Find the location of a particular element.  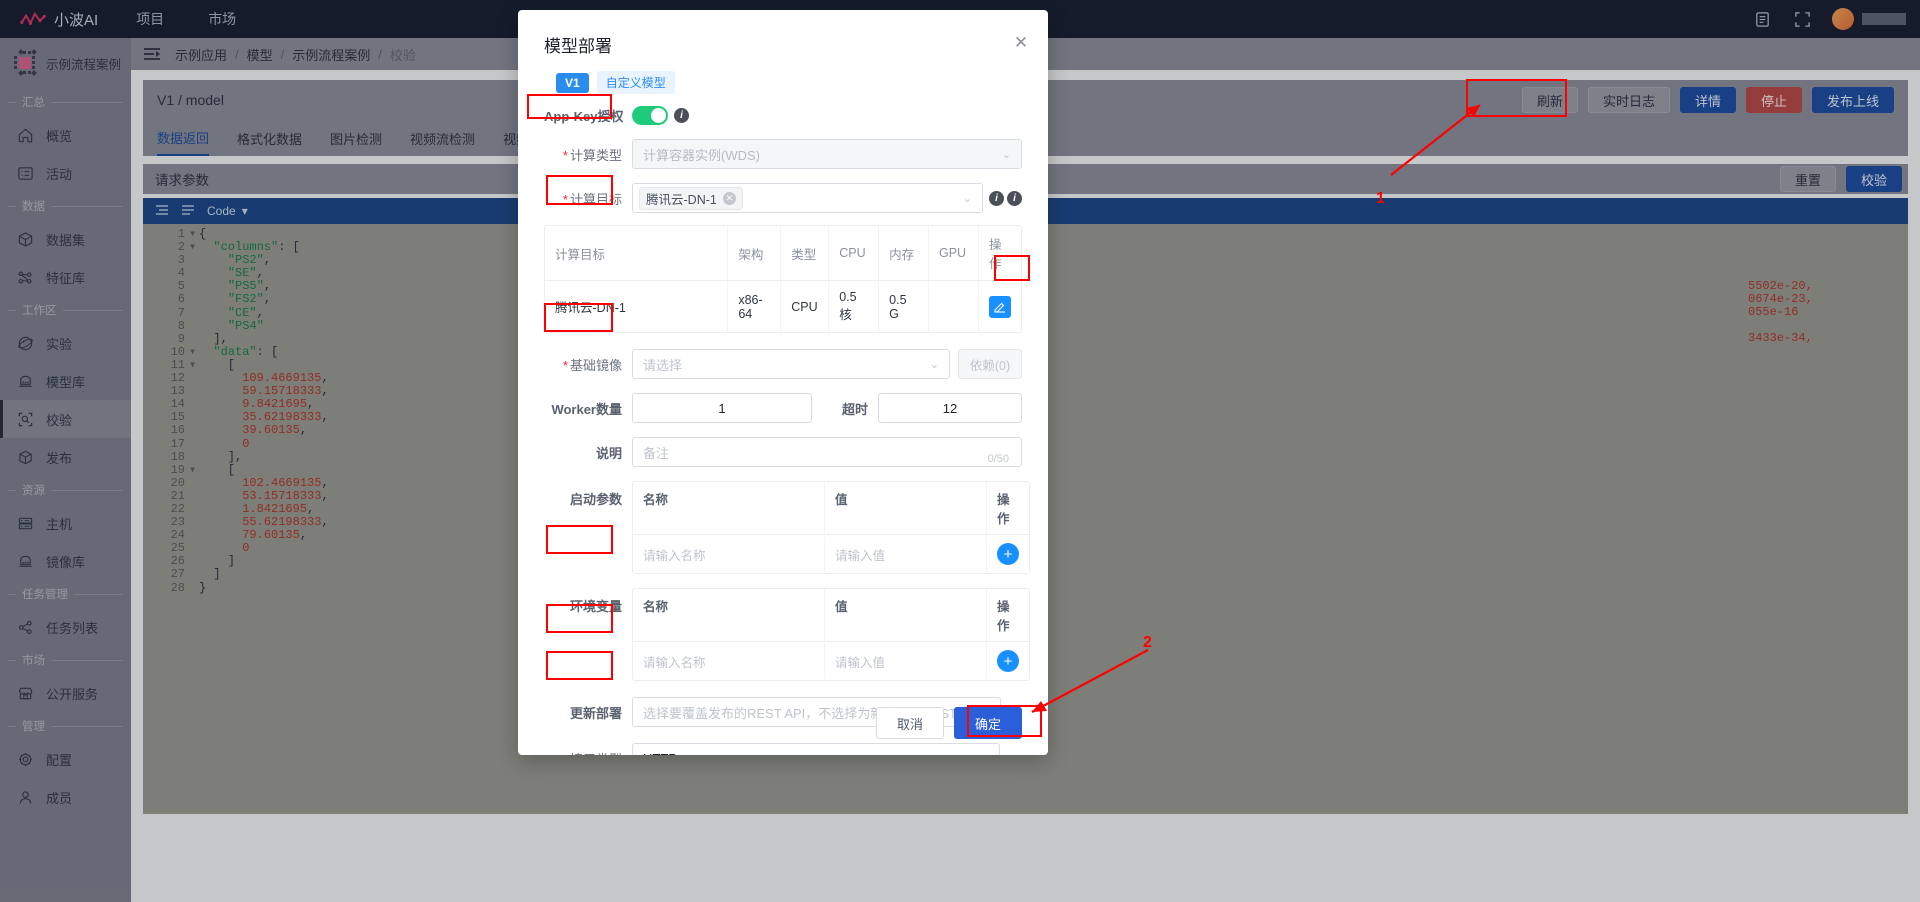

compute-type-label: * 计算类型 is located at coordinates (592, 155).